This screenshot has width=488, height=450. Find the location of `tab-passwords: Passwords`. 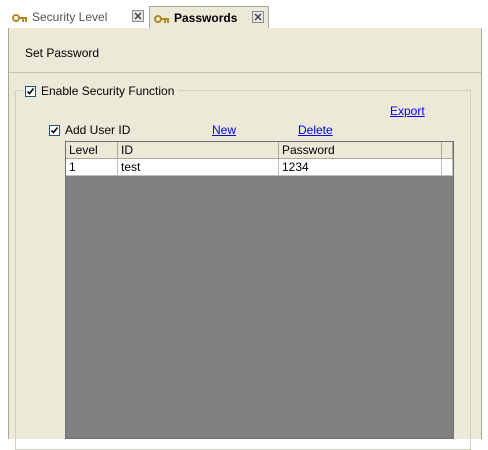

tab-passwords: Passwords is located at coordinates (209, 17).